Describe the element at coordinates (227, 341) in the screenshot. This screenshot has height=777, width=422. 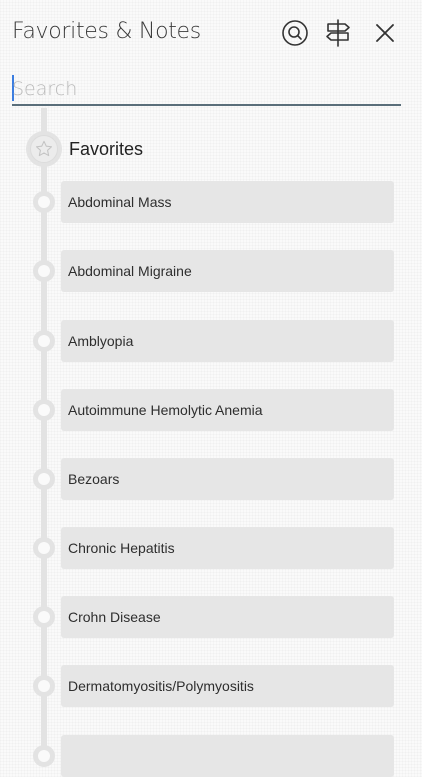
I see `favorite-card: Amblyopia` at that location.